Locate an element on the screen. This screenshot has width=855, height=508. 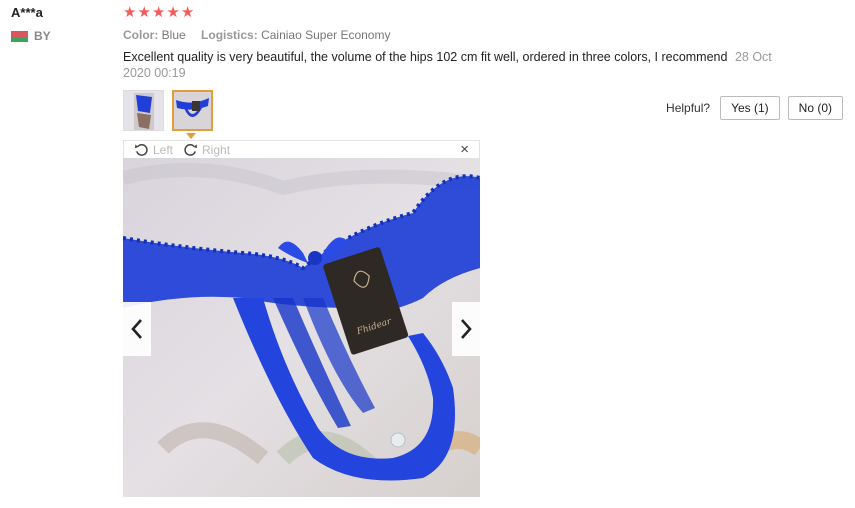
thumbnail-1-image is located at coordinates (143, 110).